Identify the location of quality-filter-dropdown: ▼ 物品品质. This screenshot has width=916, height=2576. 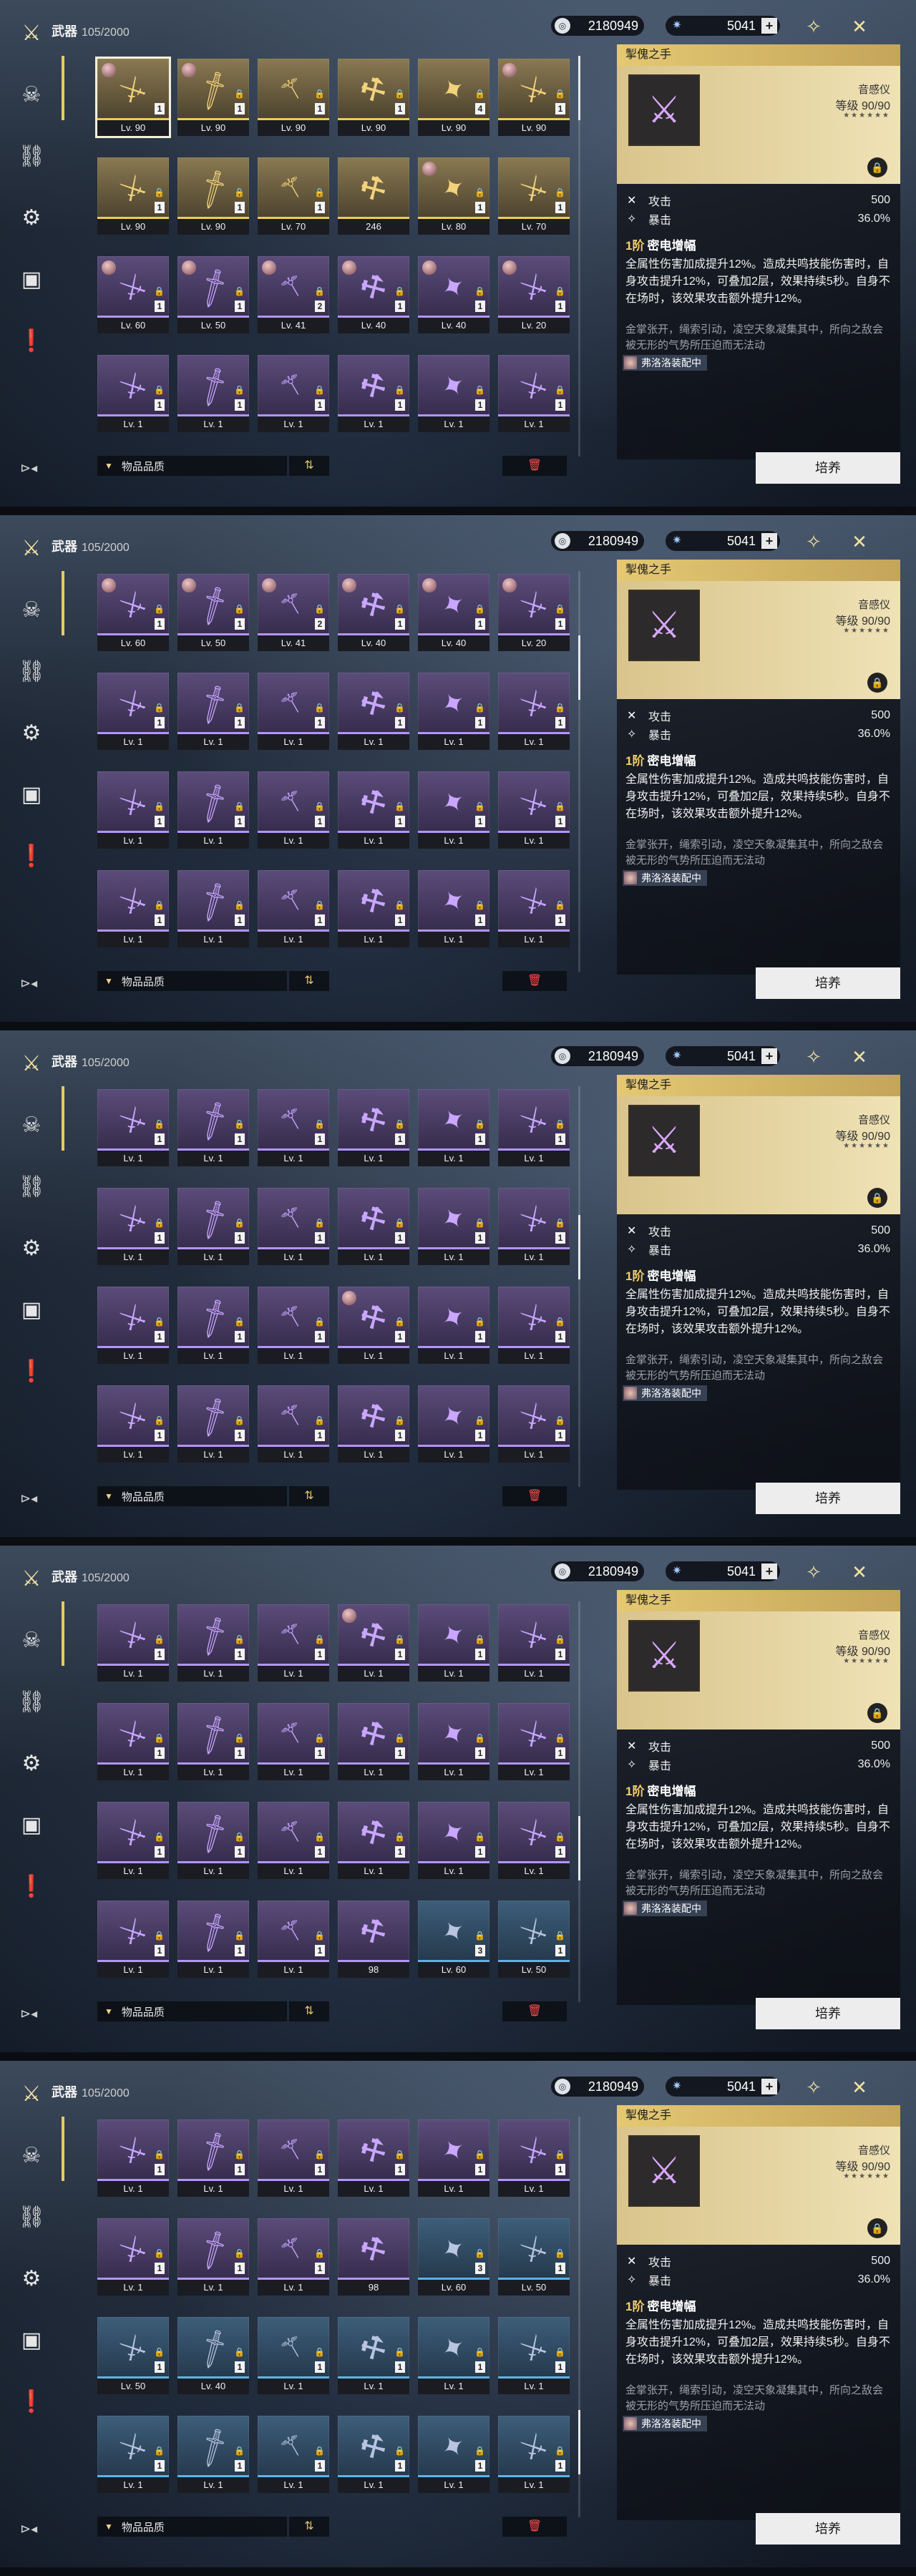
(192, 2011).